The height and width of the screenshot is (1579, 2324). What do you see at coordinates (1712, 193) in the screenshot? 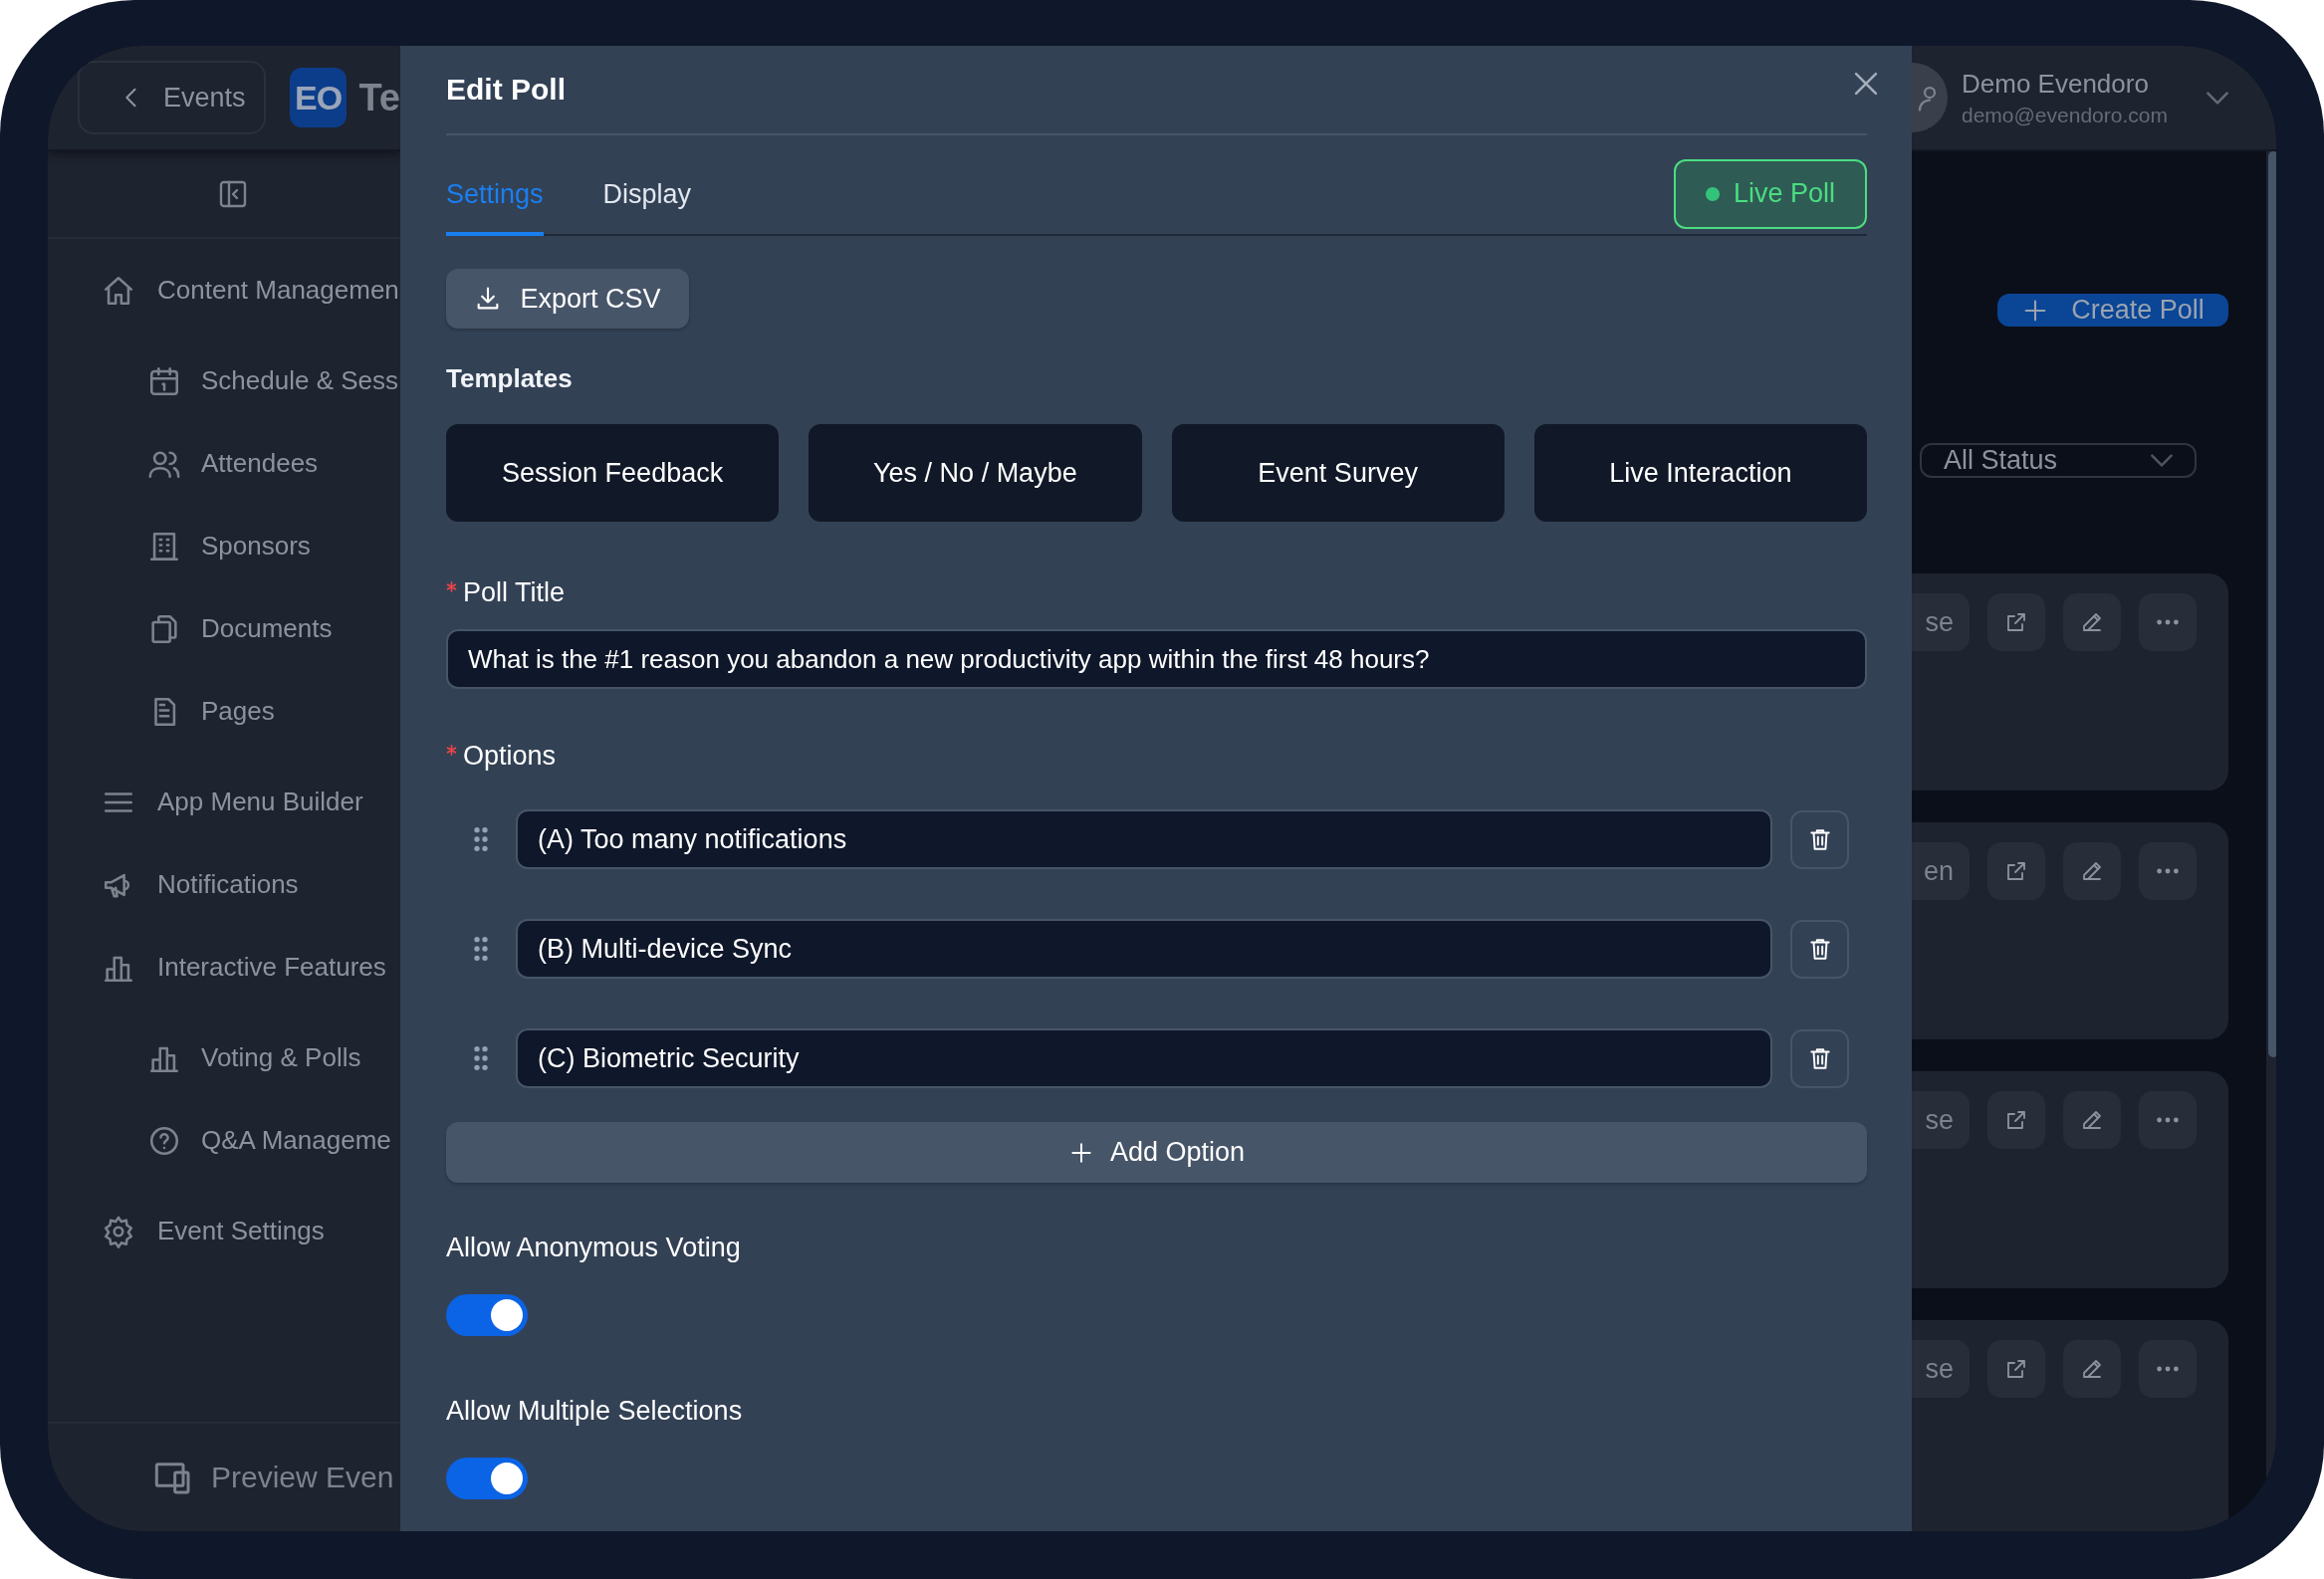
I see `status-dot-icon` at bounding box center [1712, 193].